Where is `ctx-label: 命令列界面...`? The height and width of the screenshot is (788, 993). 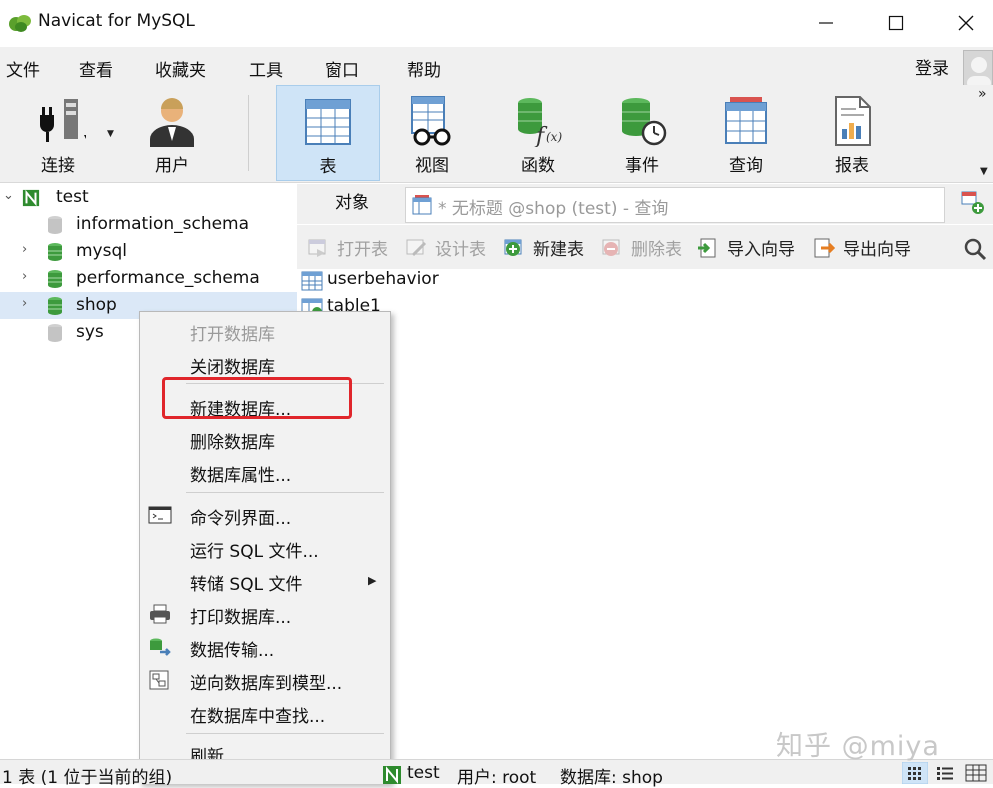
ctx-label: 命令列界面... is located at coordinates (241, 519).